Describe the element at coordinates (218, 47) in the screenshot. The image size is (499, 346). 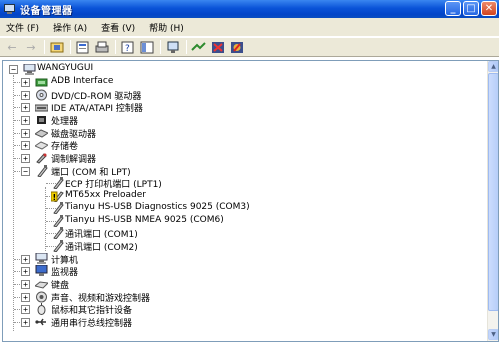
I see `disable-device-icon` at that location.